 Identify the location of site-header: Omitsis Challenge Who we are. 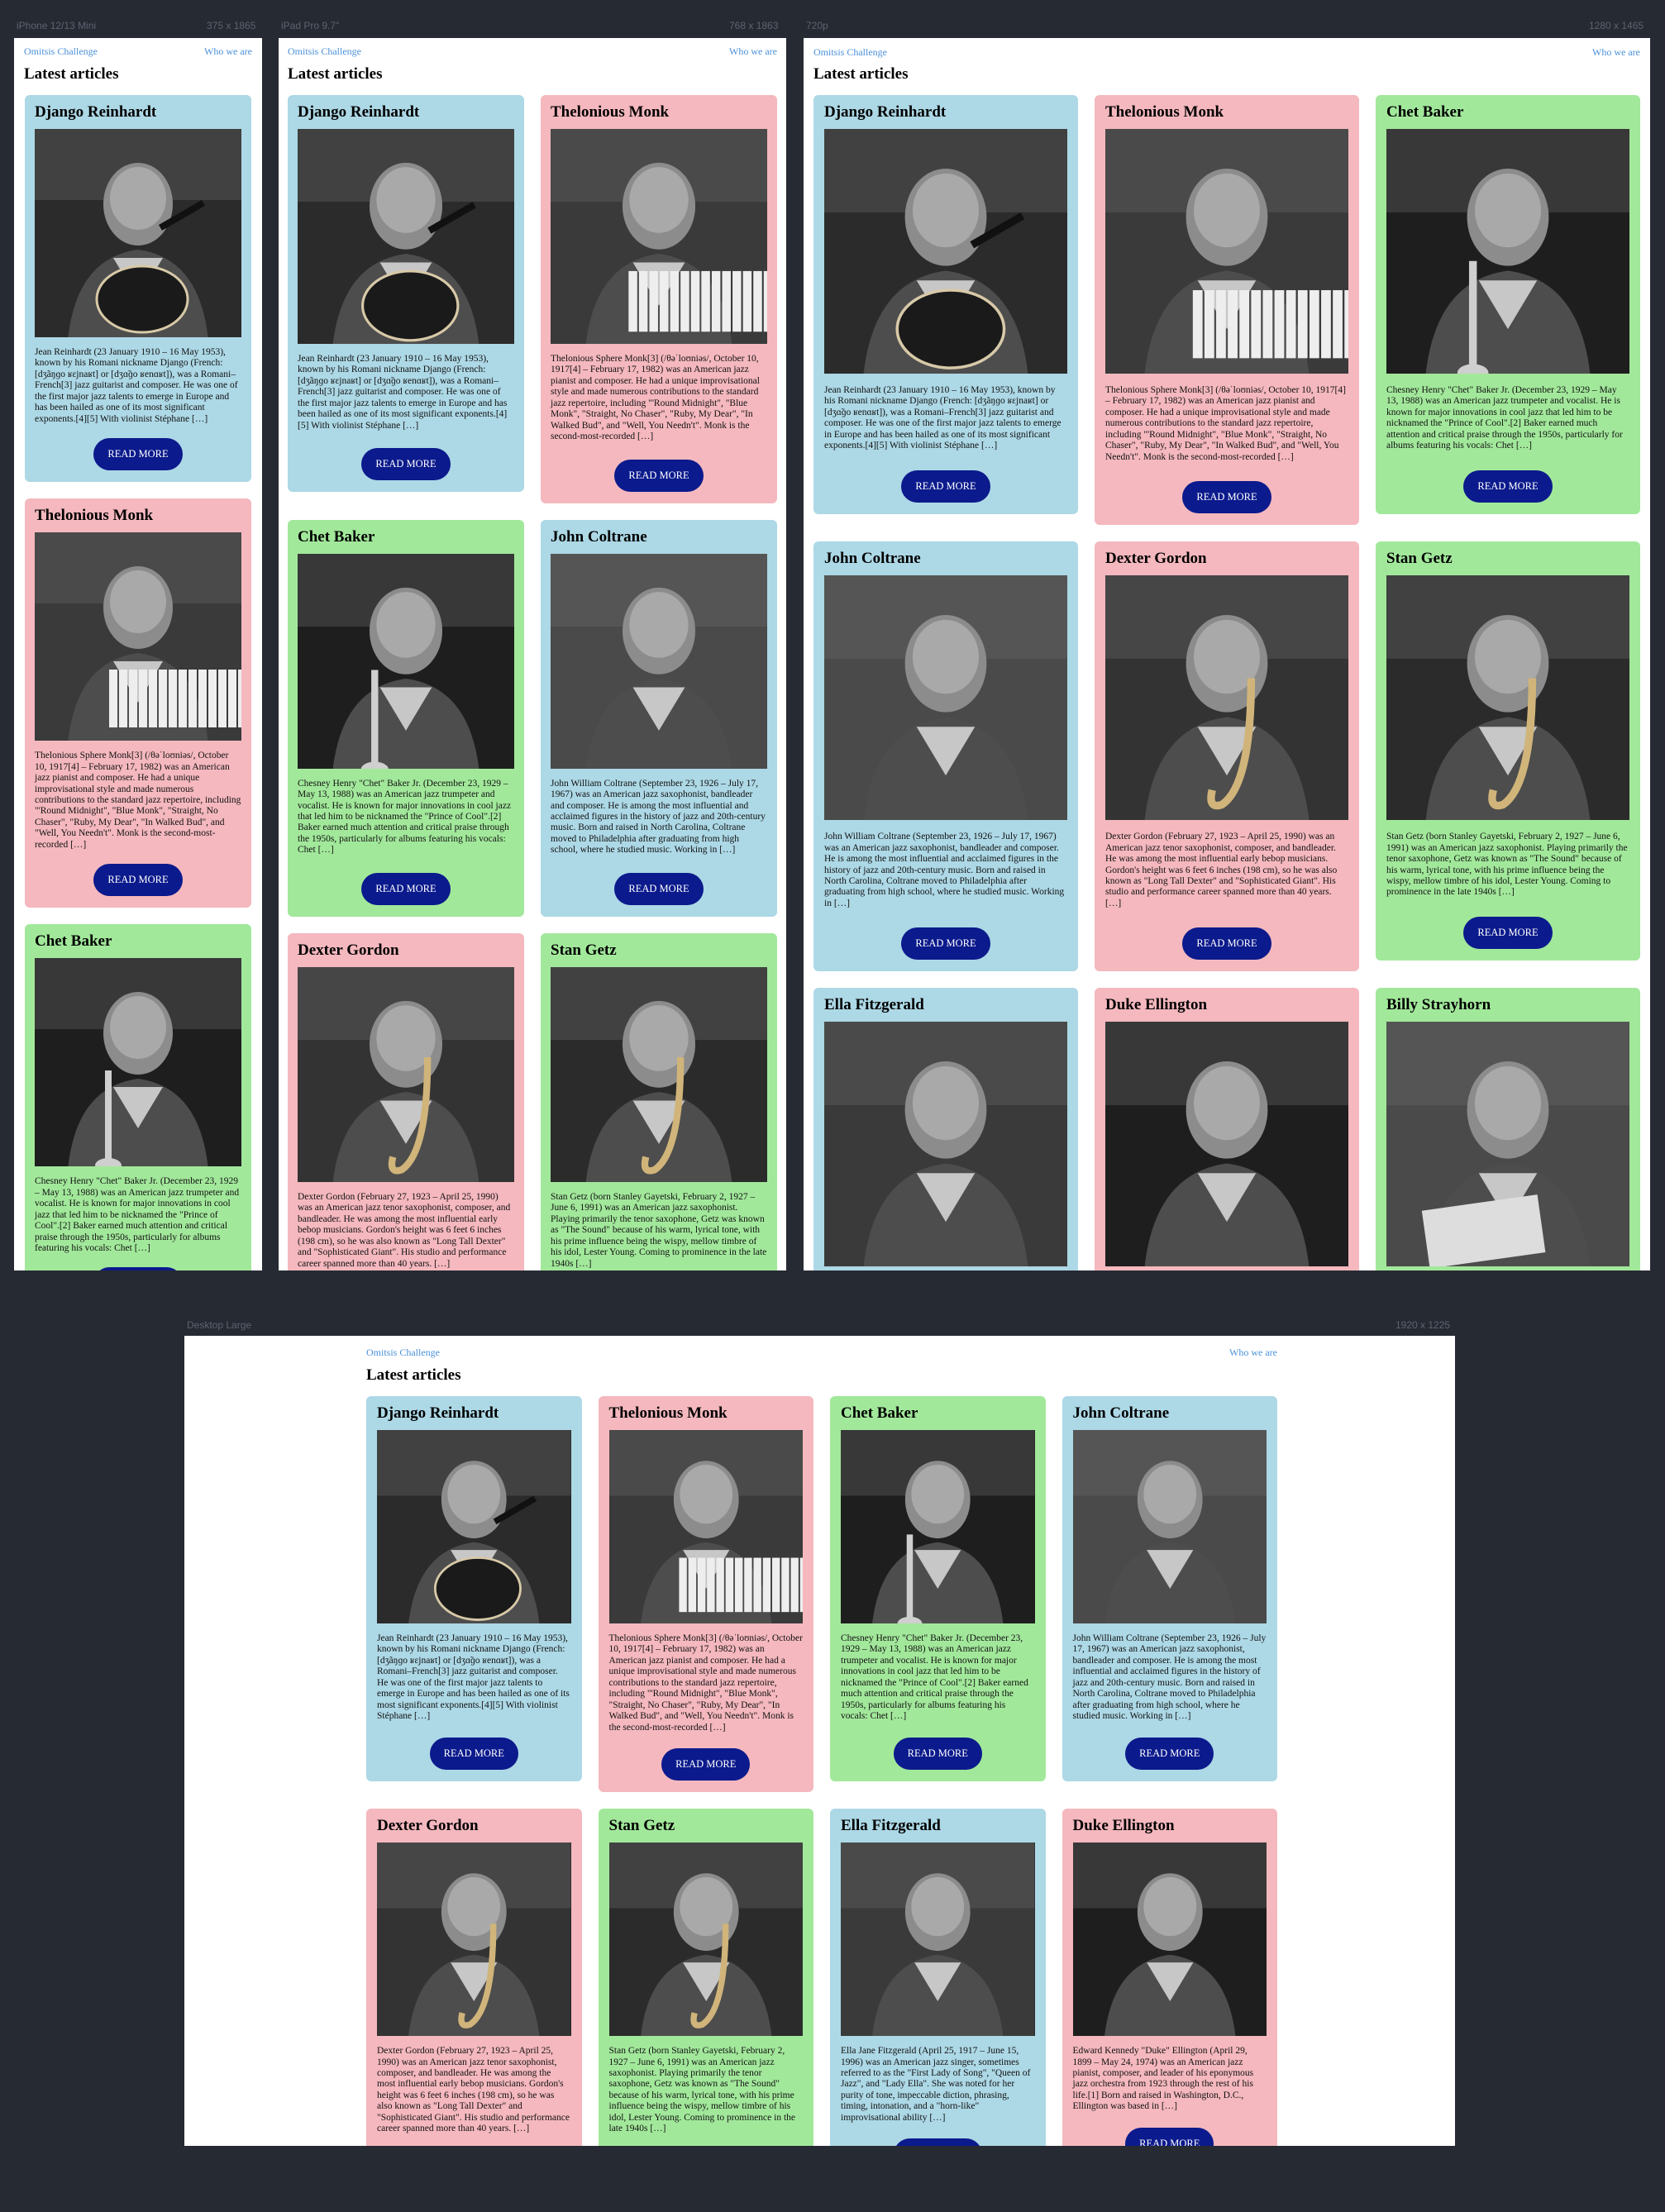
(1227, 48).